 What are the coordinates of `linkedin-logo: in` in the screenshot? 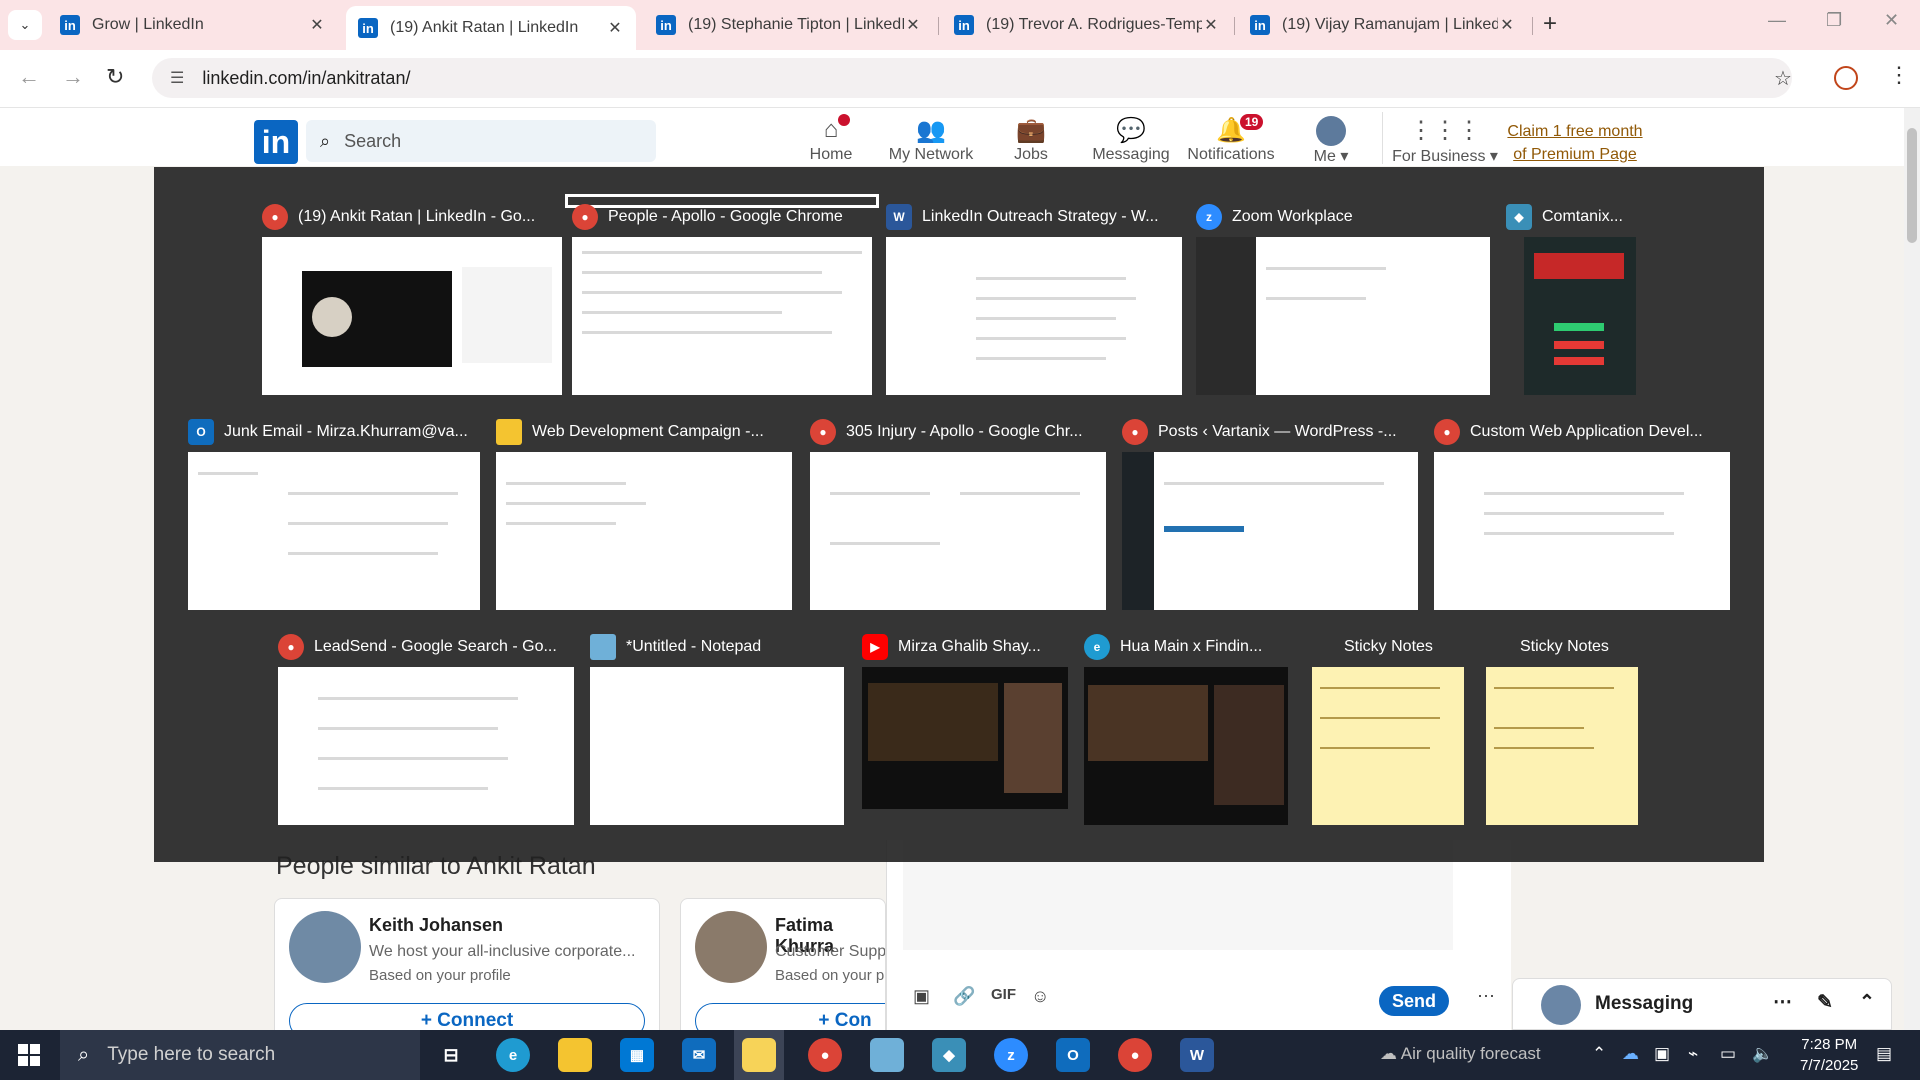 It's located at (276, 142).